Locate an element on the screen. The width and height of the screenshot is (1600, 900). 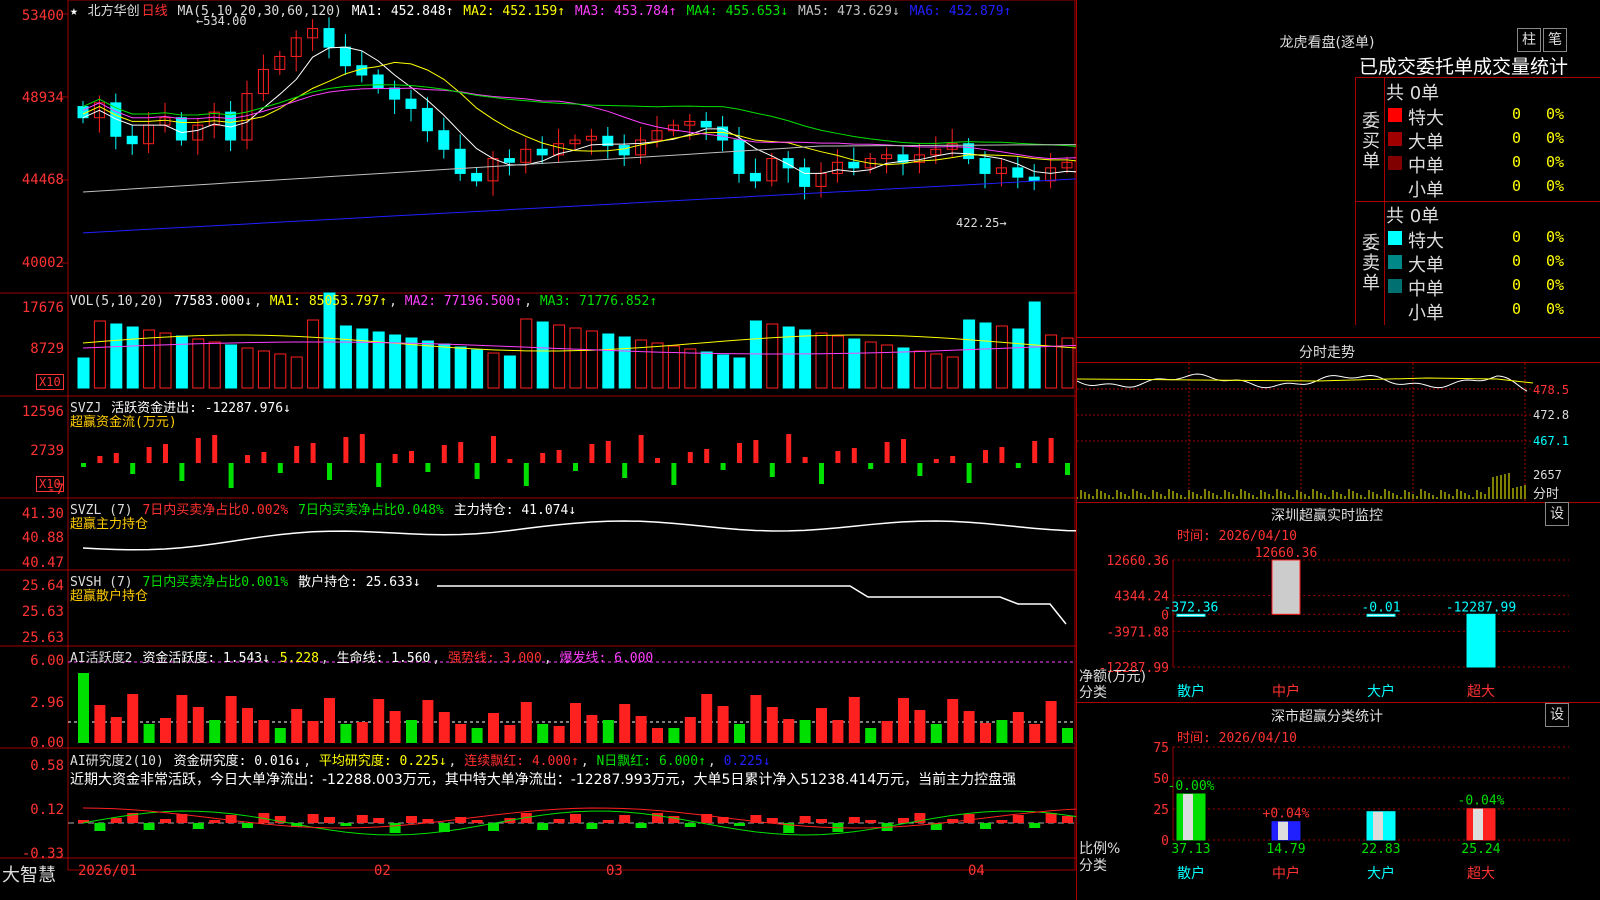
svzl-b: 7日内买卖净占比0.048% is located at coordinates (371, 510).